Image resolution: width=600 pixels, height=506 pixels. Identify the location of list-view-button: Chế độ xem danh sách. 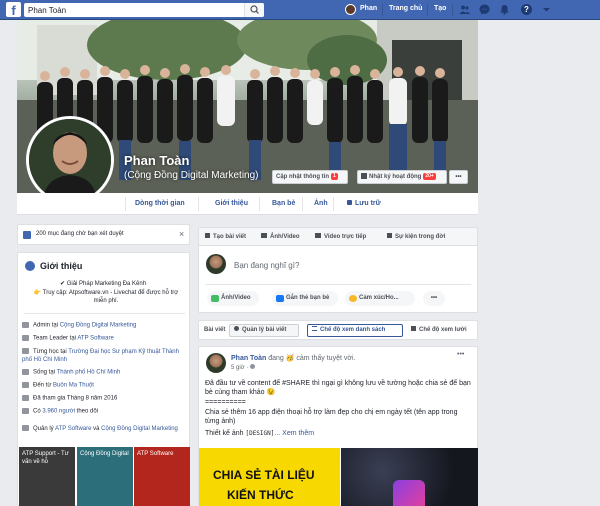
(355, 330).